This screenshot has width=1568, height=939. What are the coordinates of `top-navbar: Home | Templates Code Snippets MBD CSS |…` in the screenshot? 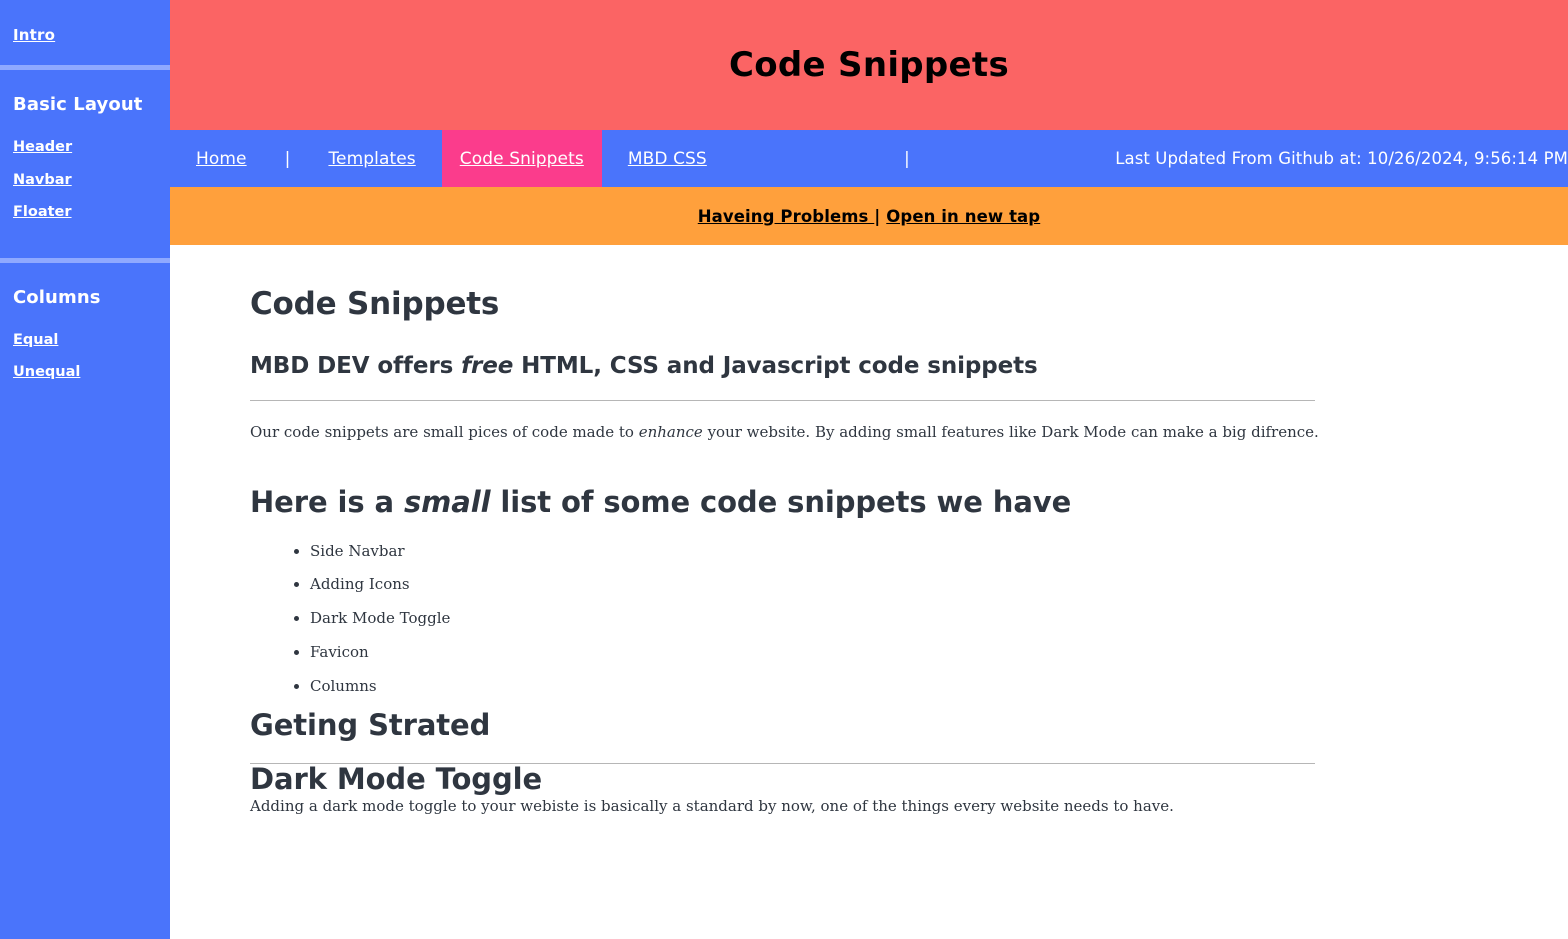 It's located at (869, 158).